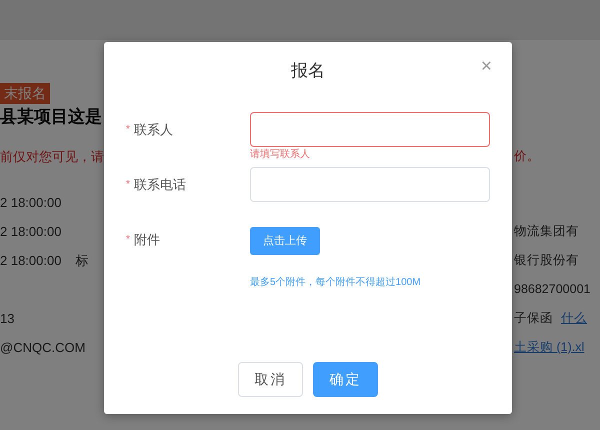 The height and width of the screenshot is (430, 600). What do you see at coordinates (160, 184) in the screenshot?
I see `field-label: 联系电话` at bounding box center [160, 184].